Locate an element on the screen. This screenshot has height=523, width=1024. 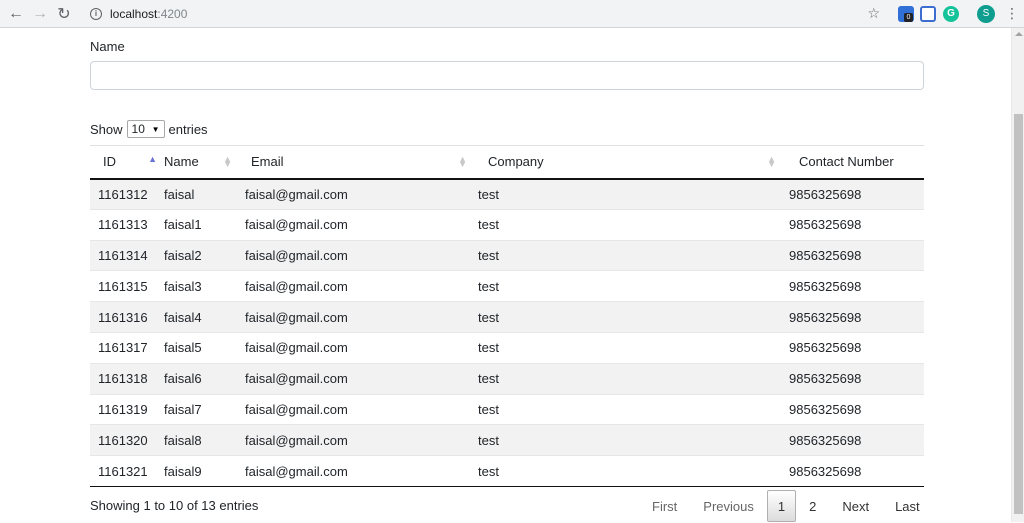
url-port: :4200 is located at coordinates (172, 14).